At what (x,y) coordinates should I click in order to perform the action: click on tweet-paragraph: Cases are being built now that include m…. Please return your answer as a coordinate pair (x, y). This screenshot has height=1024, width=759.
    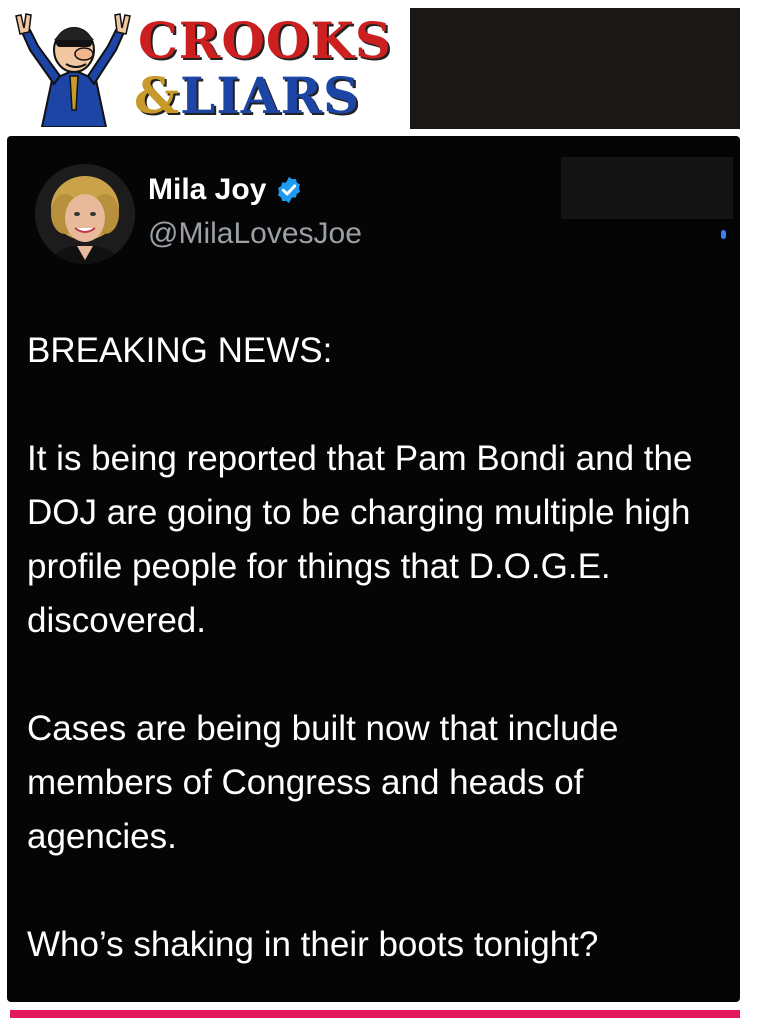
    Looking at the image, I should click on (323, 782).